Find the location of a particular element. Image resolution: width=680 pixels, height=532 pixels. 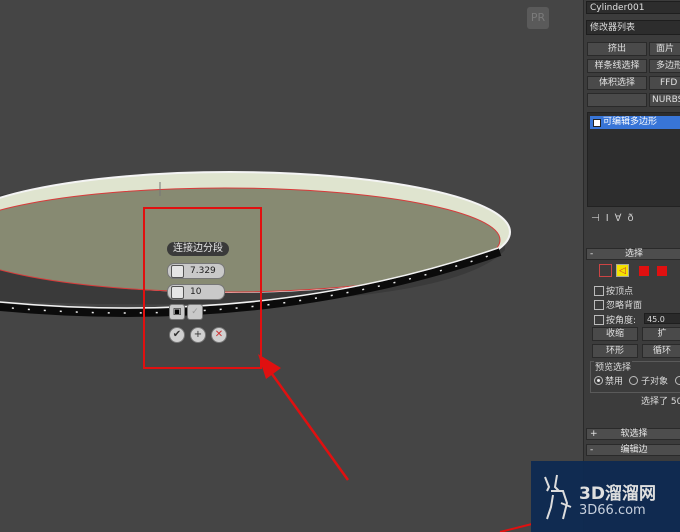

border-mode-icon is located at coordinates (644, 271).